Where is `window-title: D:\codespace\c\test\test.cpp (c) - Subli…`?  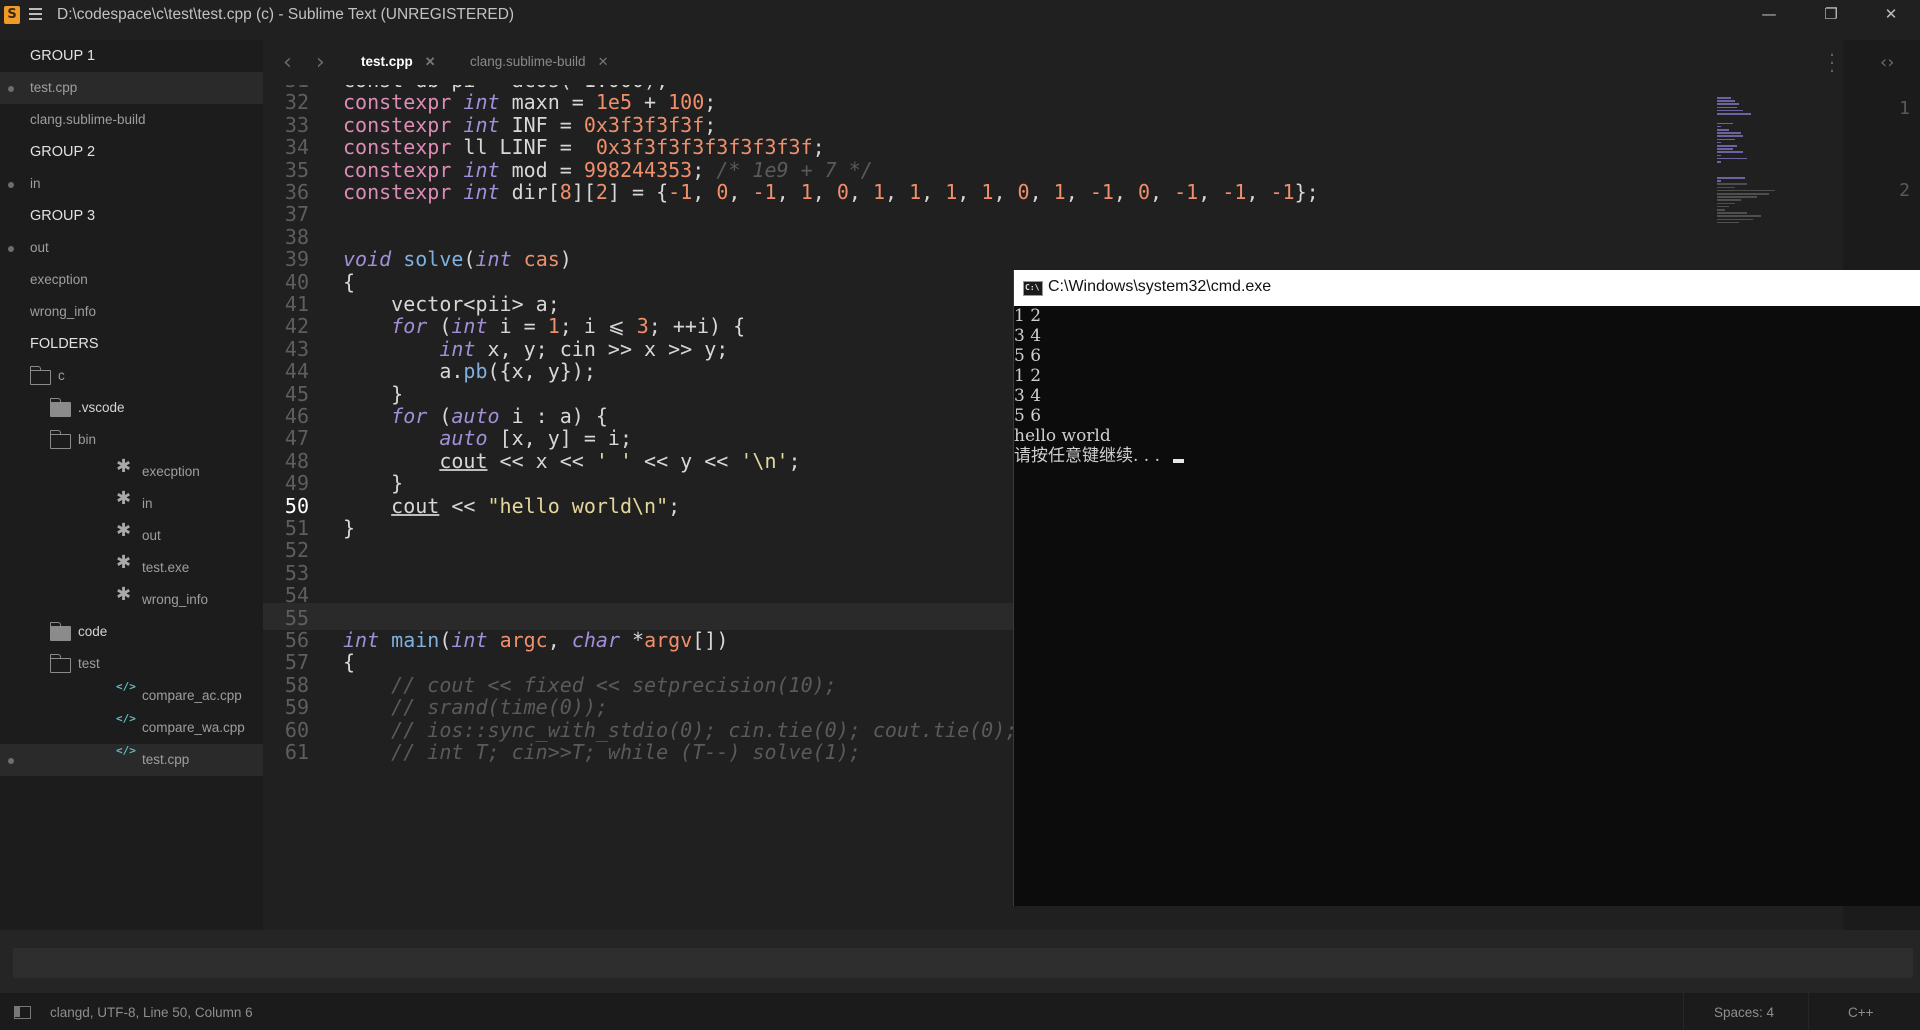
window-title: D:\codespace\c\test\test.cpp (c) - Subli… is located at coordinates (286, 14).